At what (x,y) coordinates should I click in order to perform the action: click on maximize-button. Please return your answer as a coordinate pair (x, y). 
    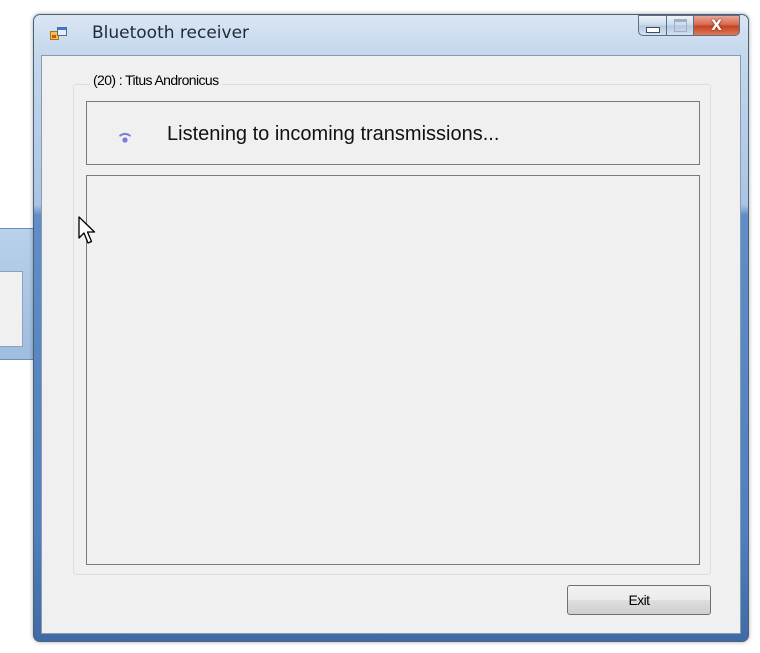
    Looking at the image, I should click on (680, 25).